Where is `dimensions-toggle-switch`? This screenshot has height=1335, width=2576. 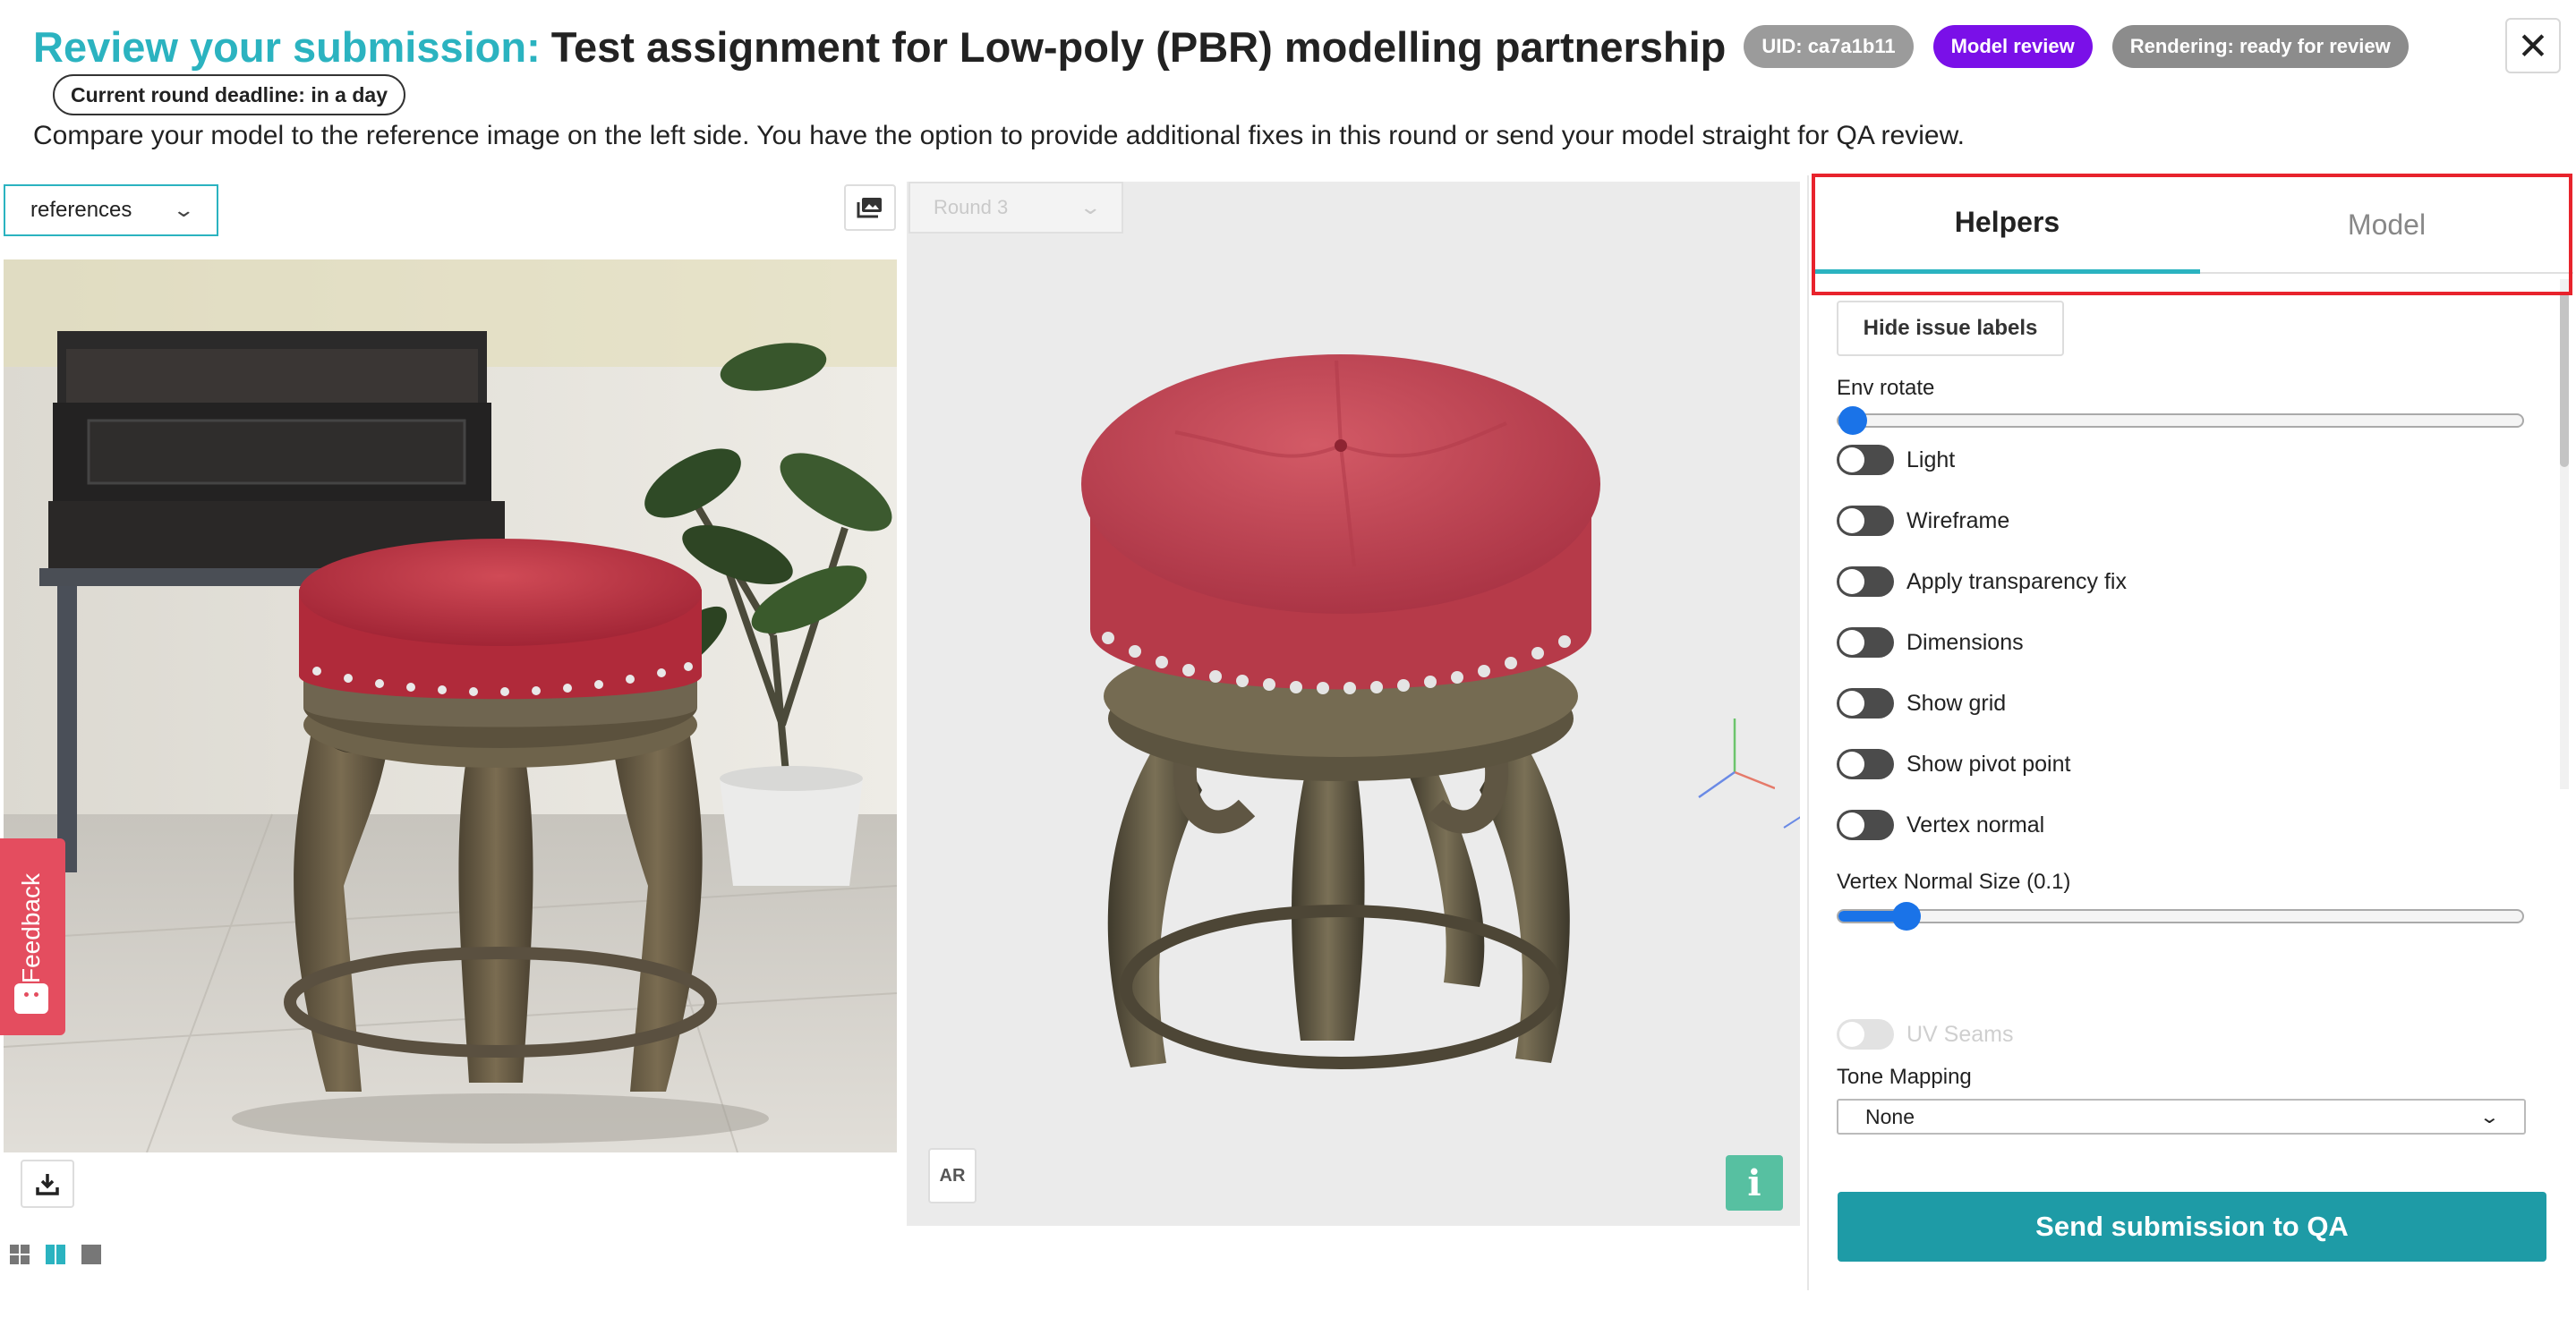
dimensions-toggle-switch is located at coordinates (1865, 642).